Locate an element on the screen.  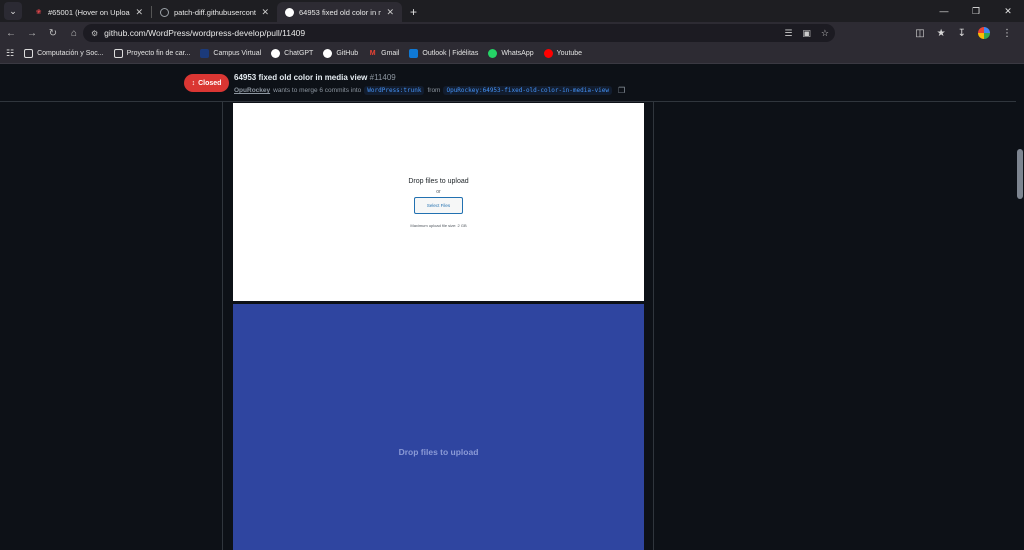
profile-avatar is located at coordinates (984, 33).